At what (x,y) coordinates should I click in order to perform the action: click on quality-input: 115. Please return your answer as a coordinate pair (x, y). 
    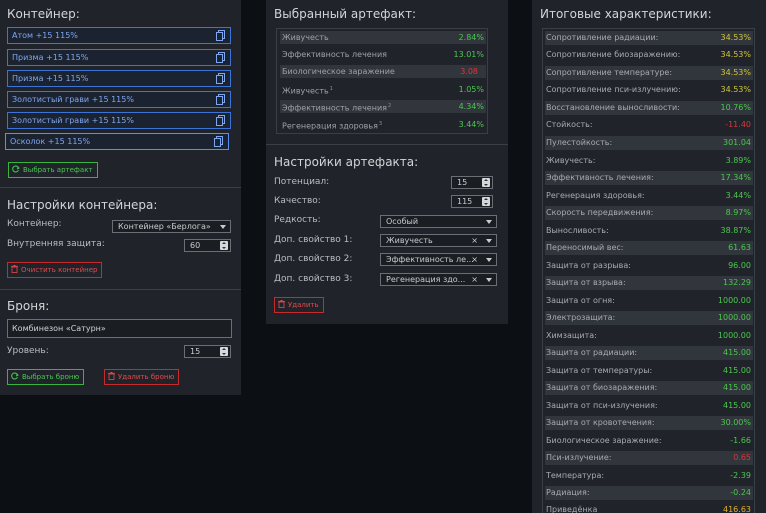
    Looking at the image, I should click on (472, 201).